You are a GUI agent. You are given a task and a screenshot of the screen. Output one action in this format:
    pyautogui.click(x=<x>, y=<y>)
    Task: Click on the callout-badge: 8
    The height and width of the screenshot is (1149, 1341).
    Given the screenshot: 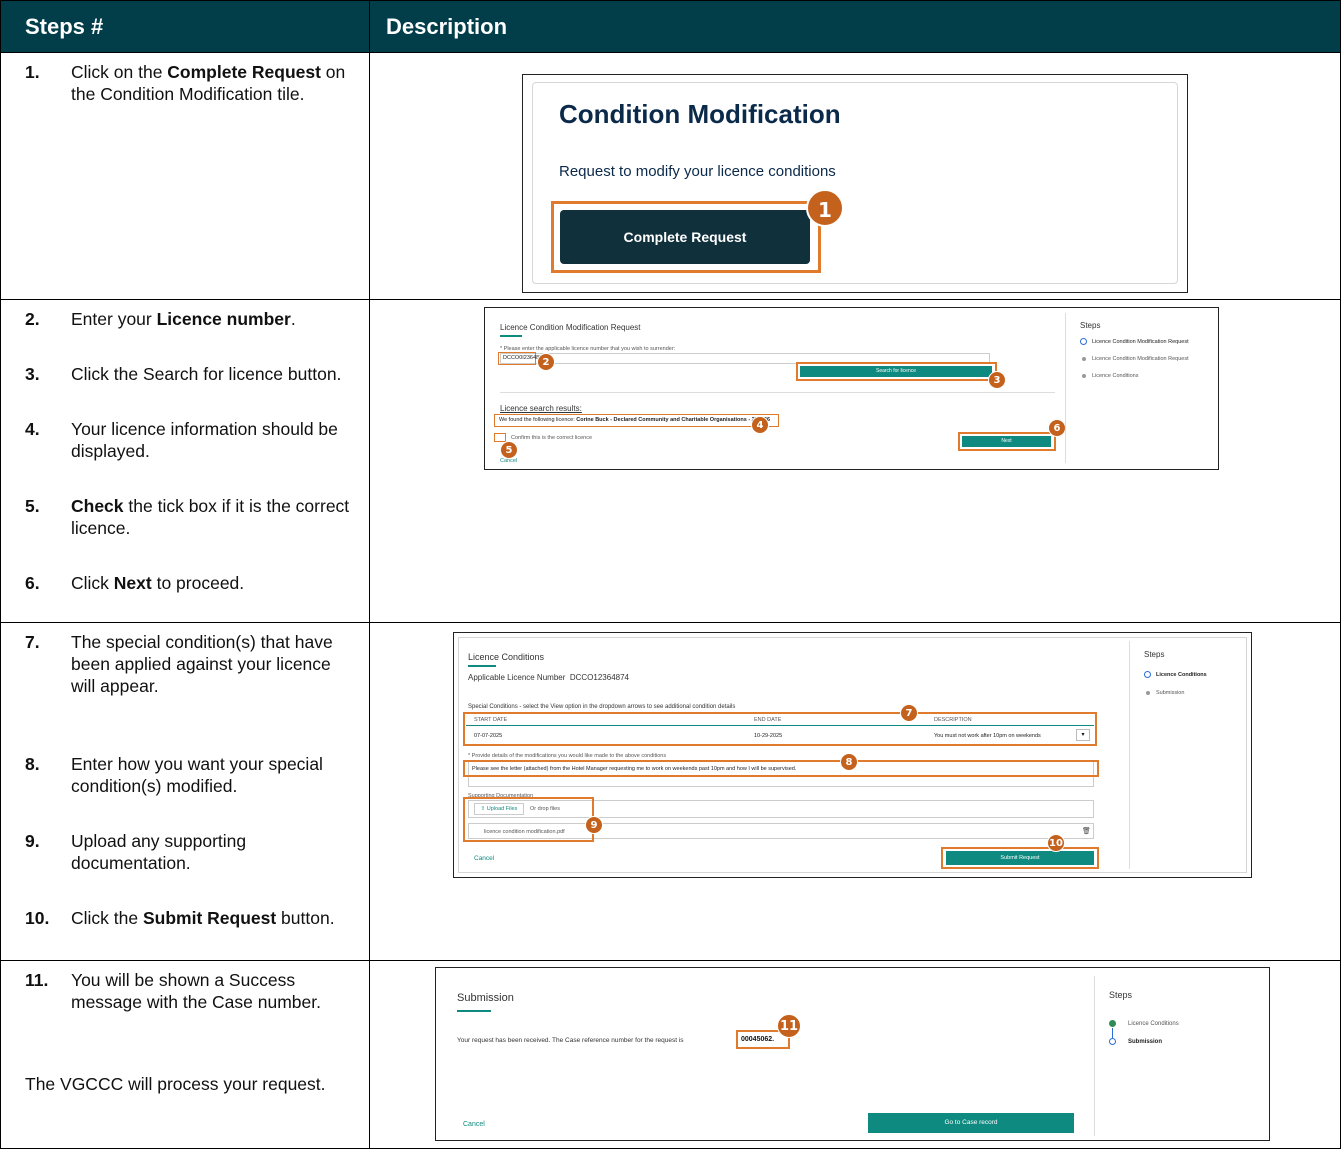 What is the action you would take?
    pyautogui.click(x=849, y=762)
    